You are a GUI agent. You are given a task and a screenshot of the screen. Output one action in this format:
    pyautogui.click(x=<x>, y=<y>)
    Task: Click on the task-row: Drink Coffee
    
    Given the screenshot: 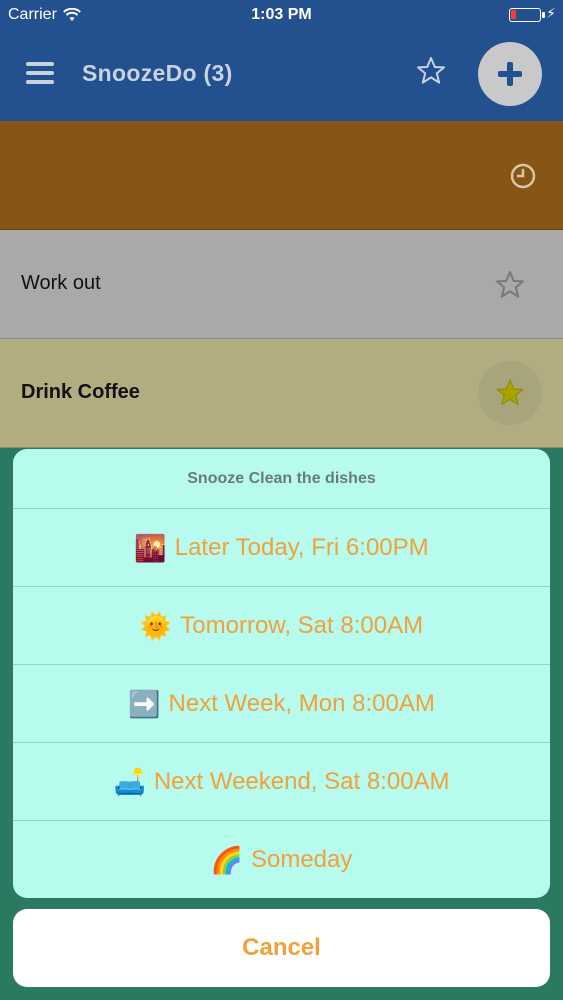 What is the action you would take?
    pyautogui.click(x=281, y=393)
    